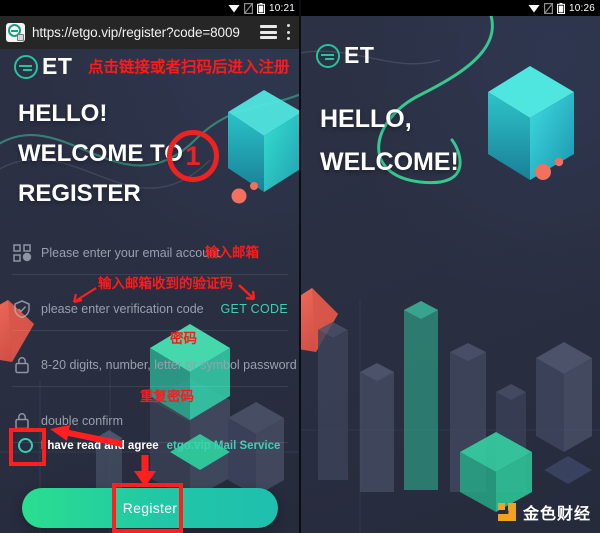 The image size is (600, 533). What do you see at coordinates (450, 8) in the screenshot?
I see `right-status-bar: 10:26` at bounding box center [450, 8].